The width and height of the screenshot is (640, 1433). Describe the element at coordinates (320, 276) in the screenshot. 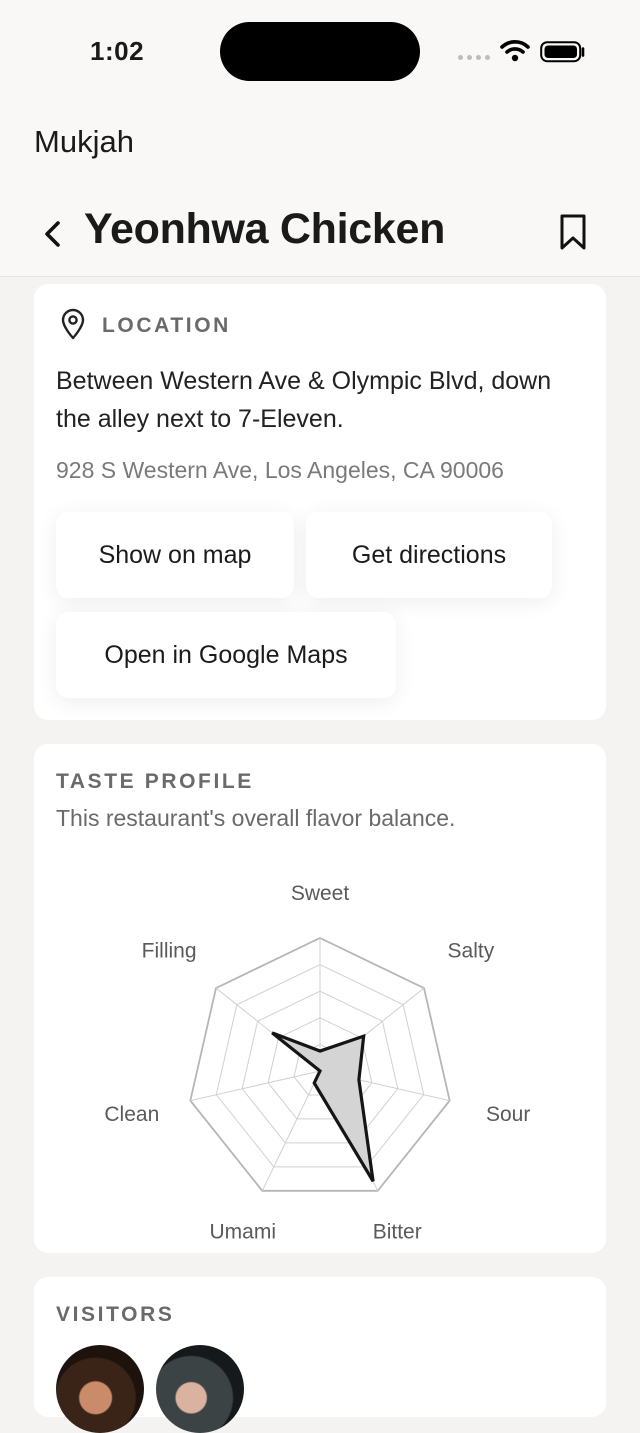

I see `header-divider` at that location.